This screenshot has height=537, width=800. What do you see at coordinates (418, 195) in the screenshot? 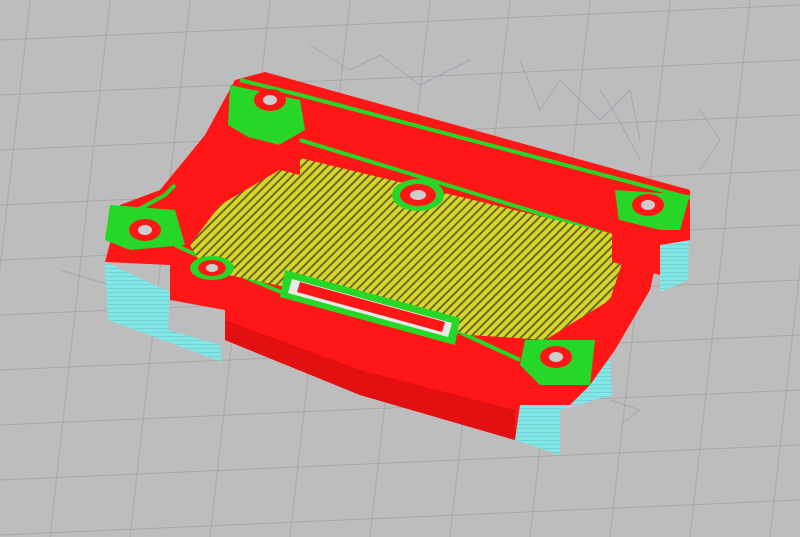
I see `screw-post-center` at bounding box center [418, 195].